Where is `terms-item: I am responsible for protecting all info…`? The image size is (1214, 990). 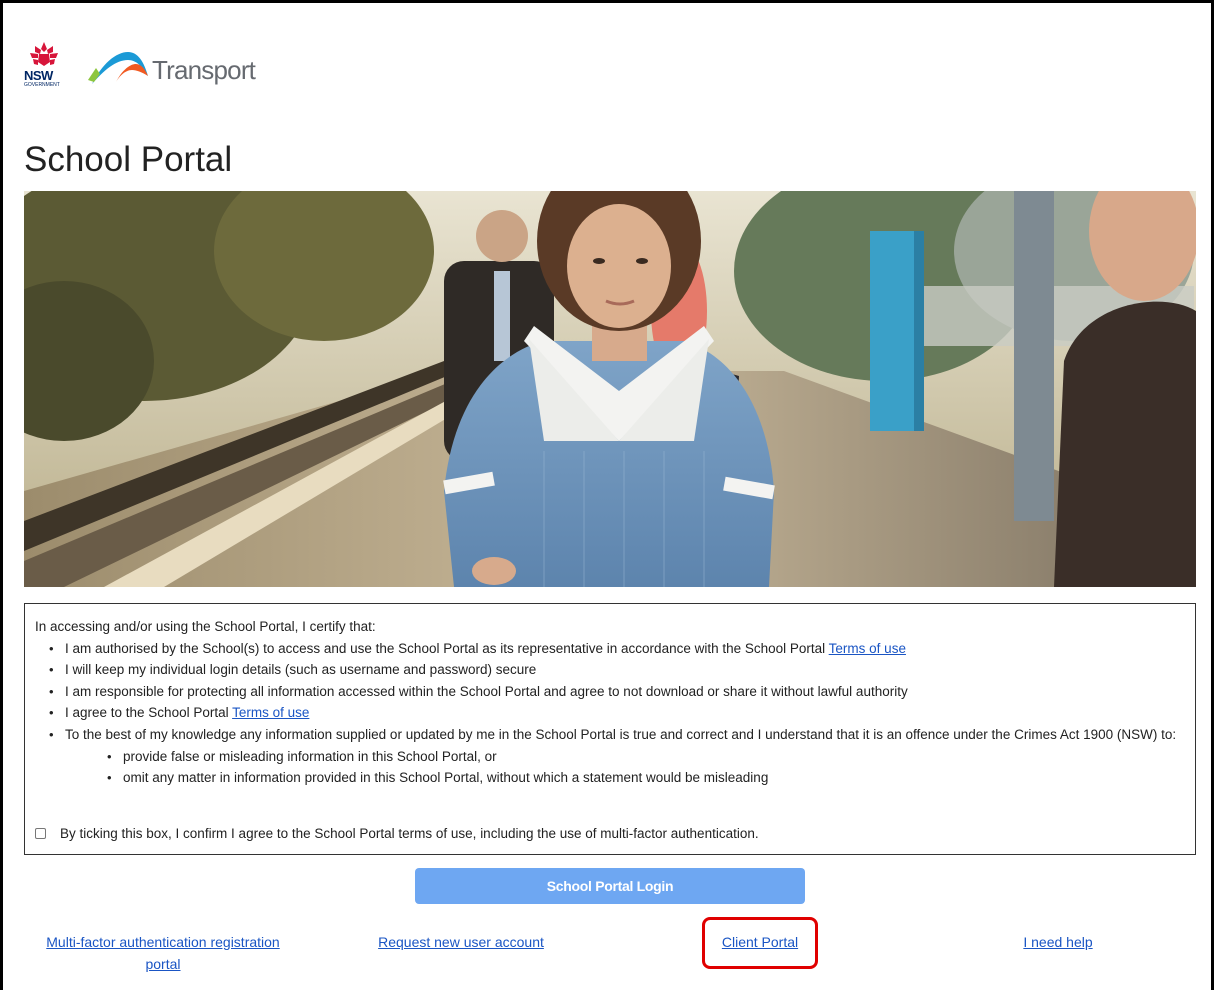 terms-item: I am responsible for protecting all info… is located at coordinates (610, 692).